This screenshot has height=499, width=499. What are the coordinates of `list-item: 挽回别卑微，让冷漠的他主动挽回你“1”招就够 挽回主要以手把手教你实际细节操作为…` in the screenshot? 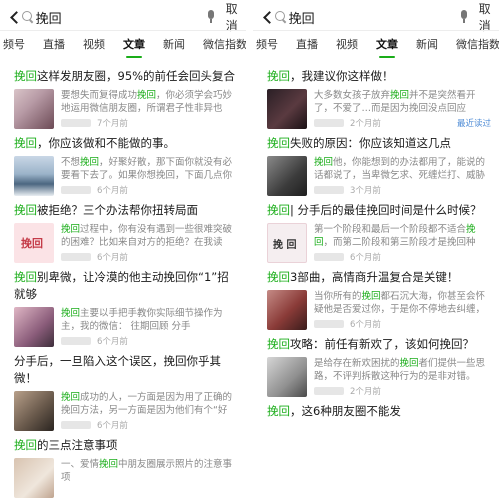 It's located at (126, 308).